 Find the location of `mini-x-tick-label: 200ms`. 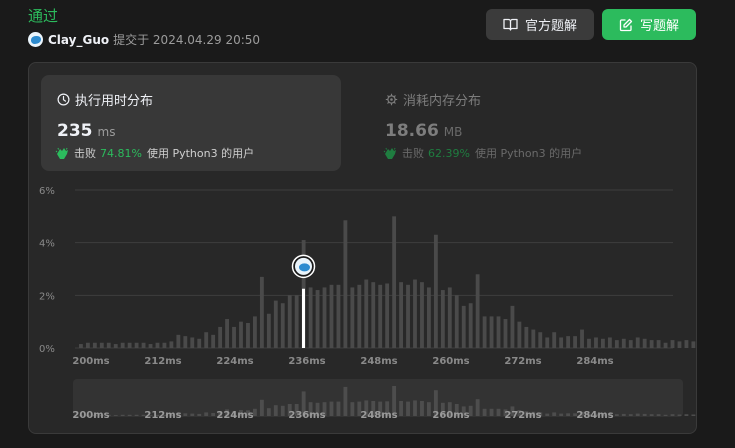

mini-x-tick-label: 200ms is located at coordinates (90, 415).